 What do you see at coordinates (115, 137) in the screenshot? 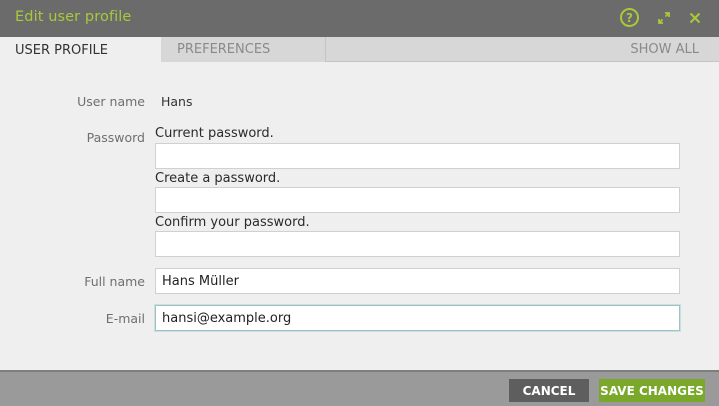
I see `password-label: Password` at bounding box center [115, 137].